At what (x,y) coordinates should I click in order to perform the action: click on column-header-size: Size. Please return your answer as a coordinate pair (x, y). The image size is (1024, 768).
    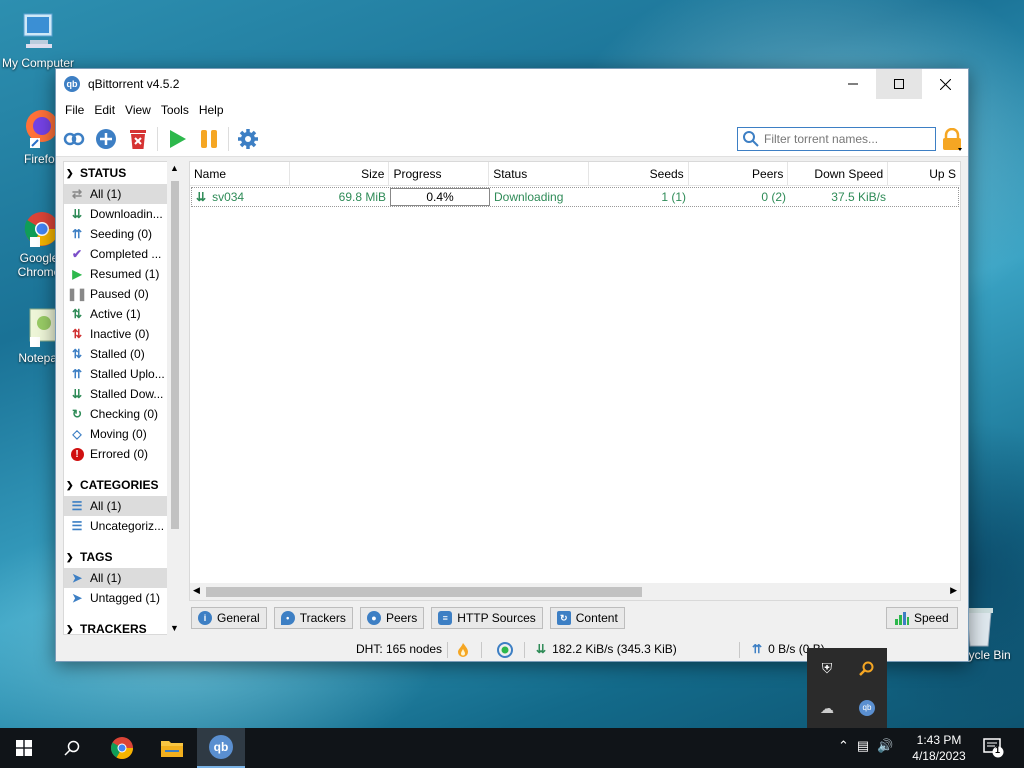
    Looking at the image, I should click on (340, 173).